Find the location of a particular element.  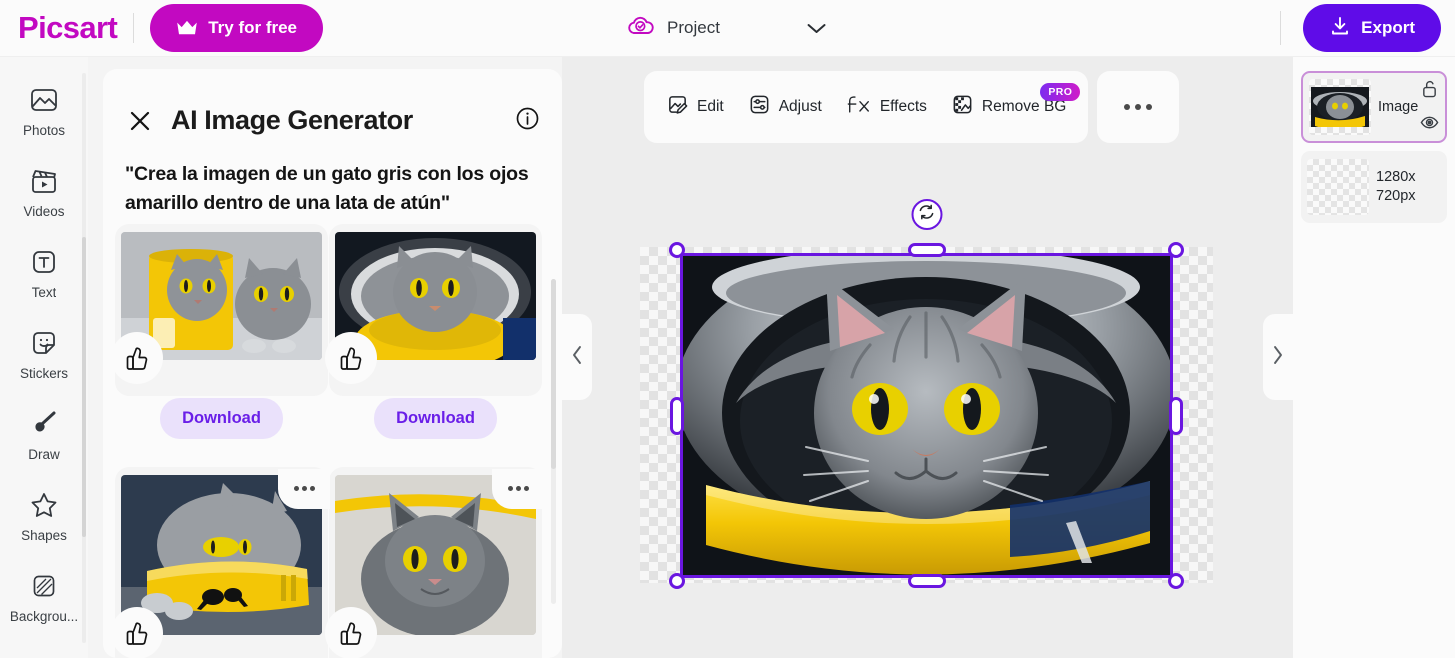

resize-handle-top-right is located at coordinates (1176, 250).